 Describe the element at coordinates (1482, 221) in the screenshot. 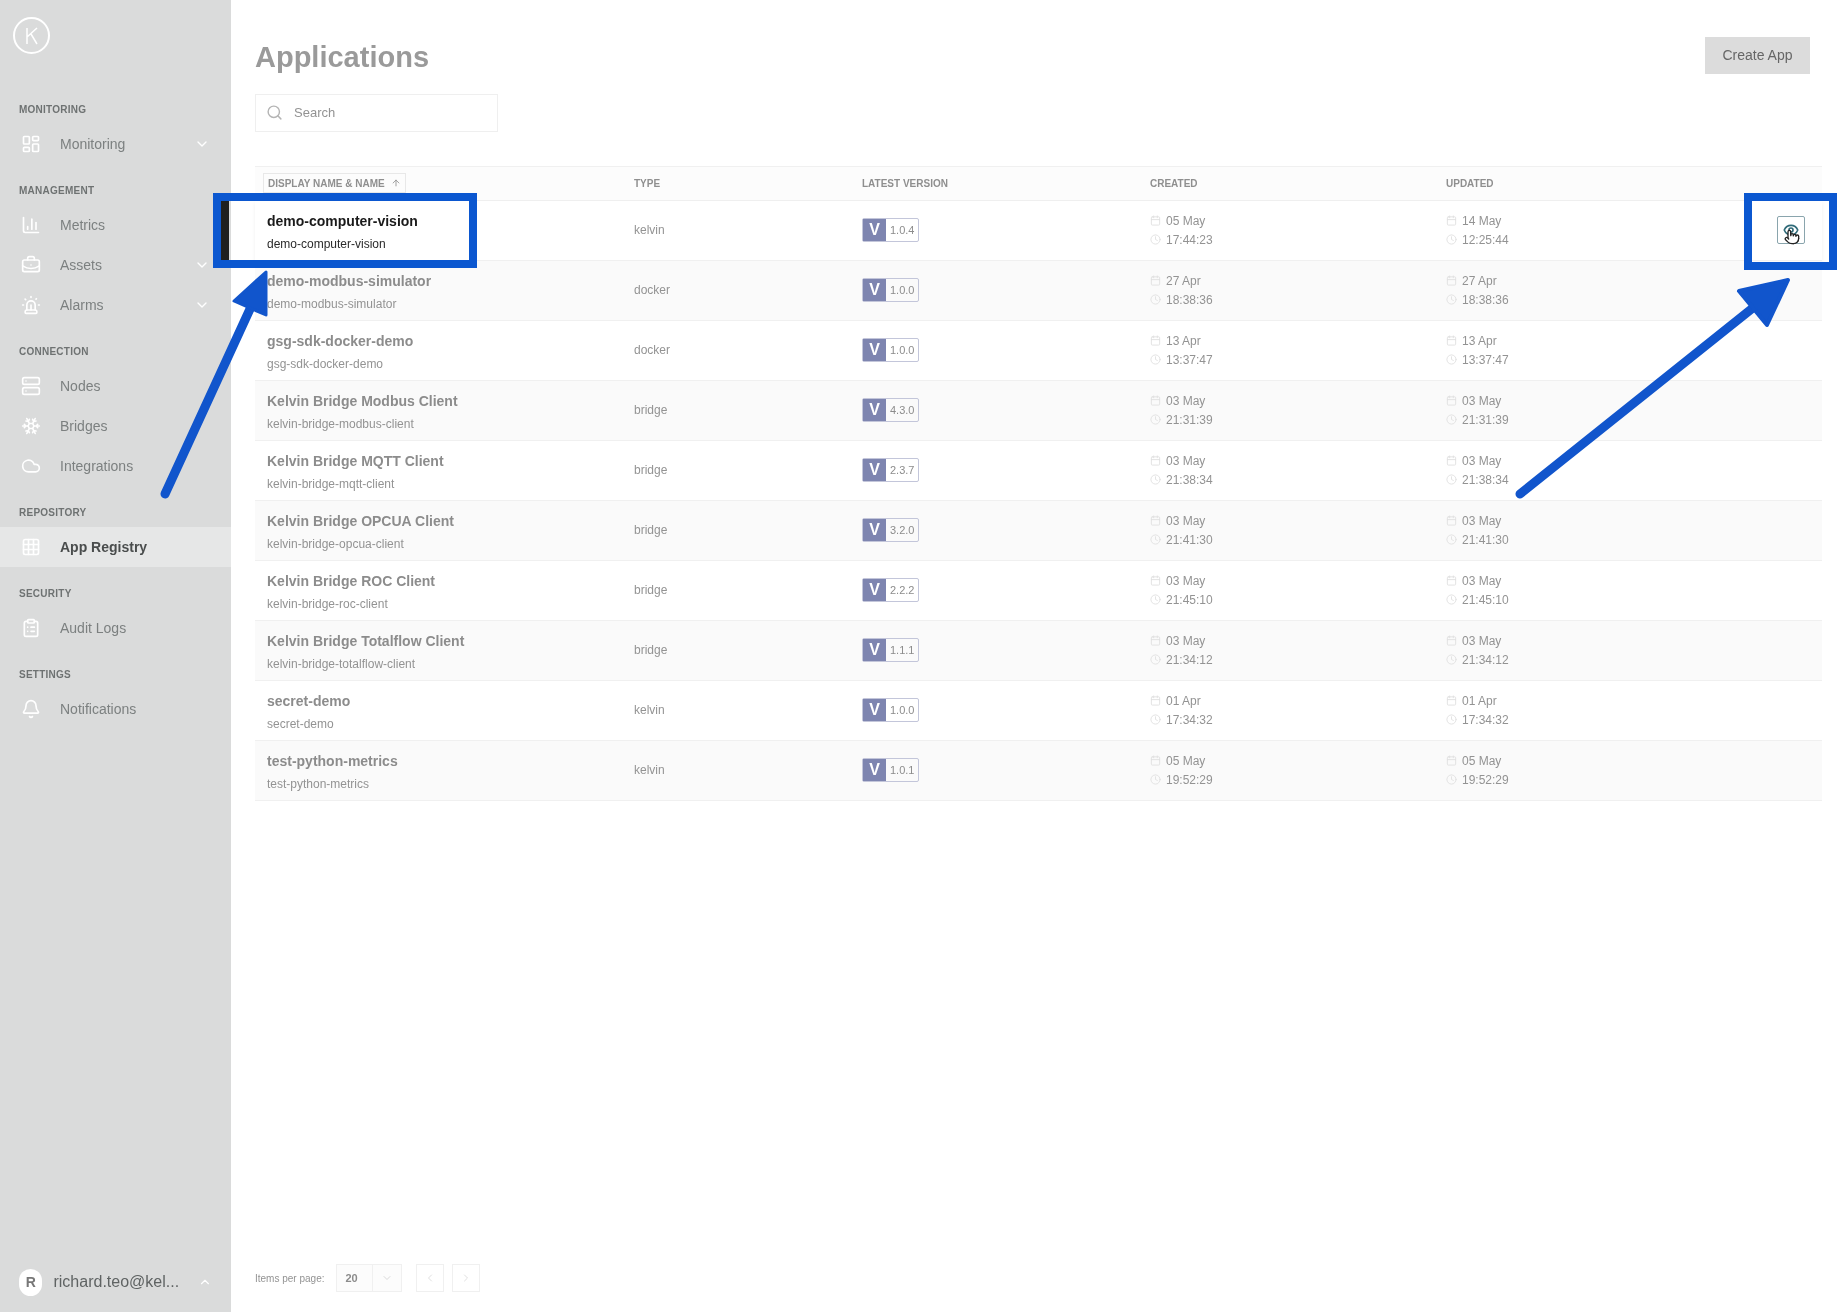

I see `date-text: 14 May` at that location.